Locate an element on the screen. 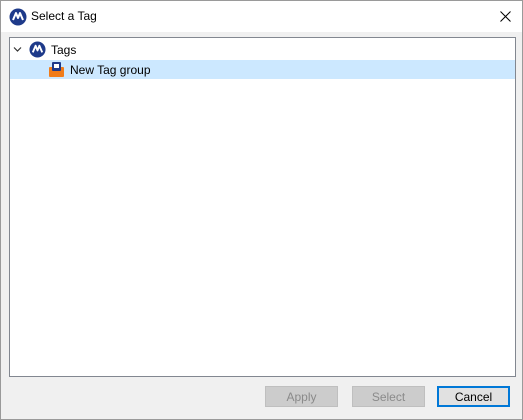  tree-item-label: Tags is located at coordinates (64, 50).